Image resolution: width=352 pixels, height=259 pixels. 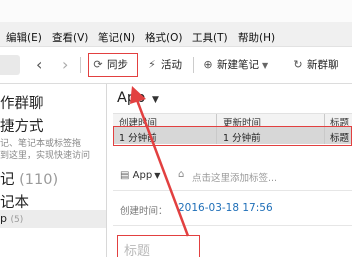 What do you see at coordinates (138, 95) in the screenshot?
I see `arrow-head` at bounding box center [138, 95].